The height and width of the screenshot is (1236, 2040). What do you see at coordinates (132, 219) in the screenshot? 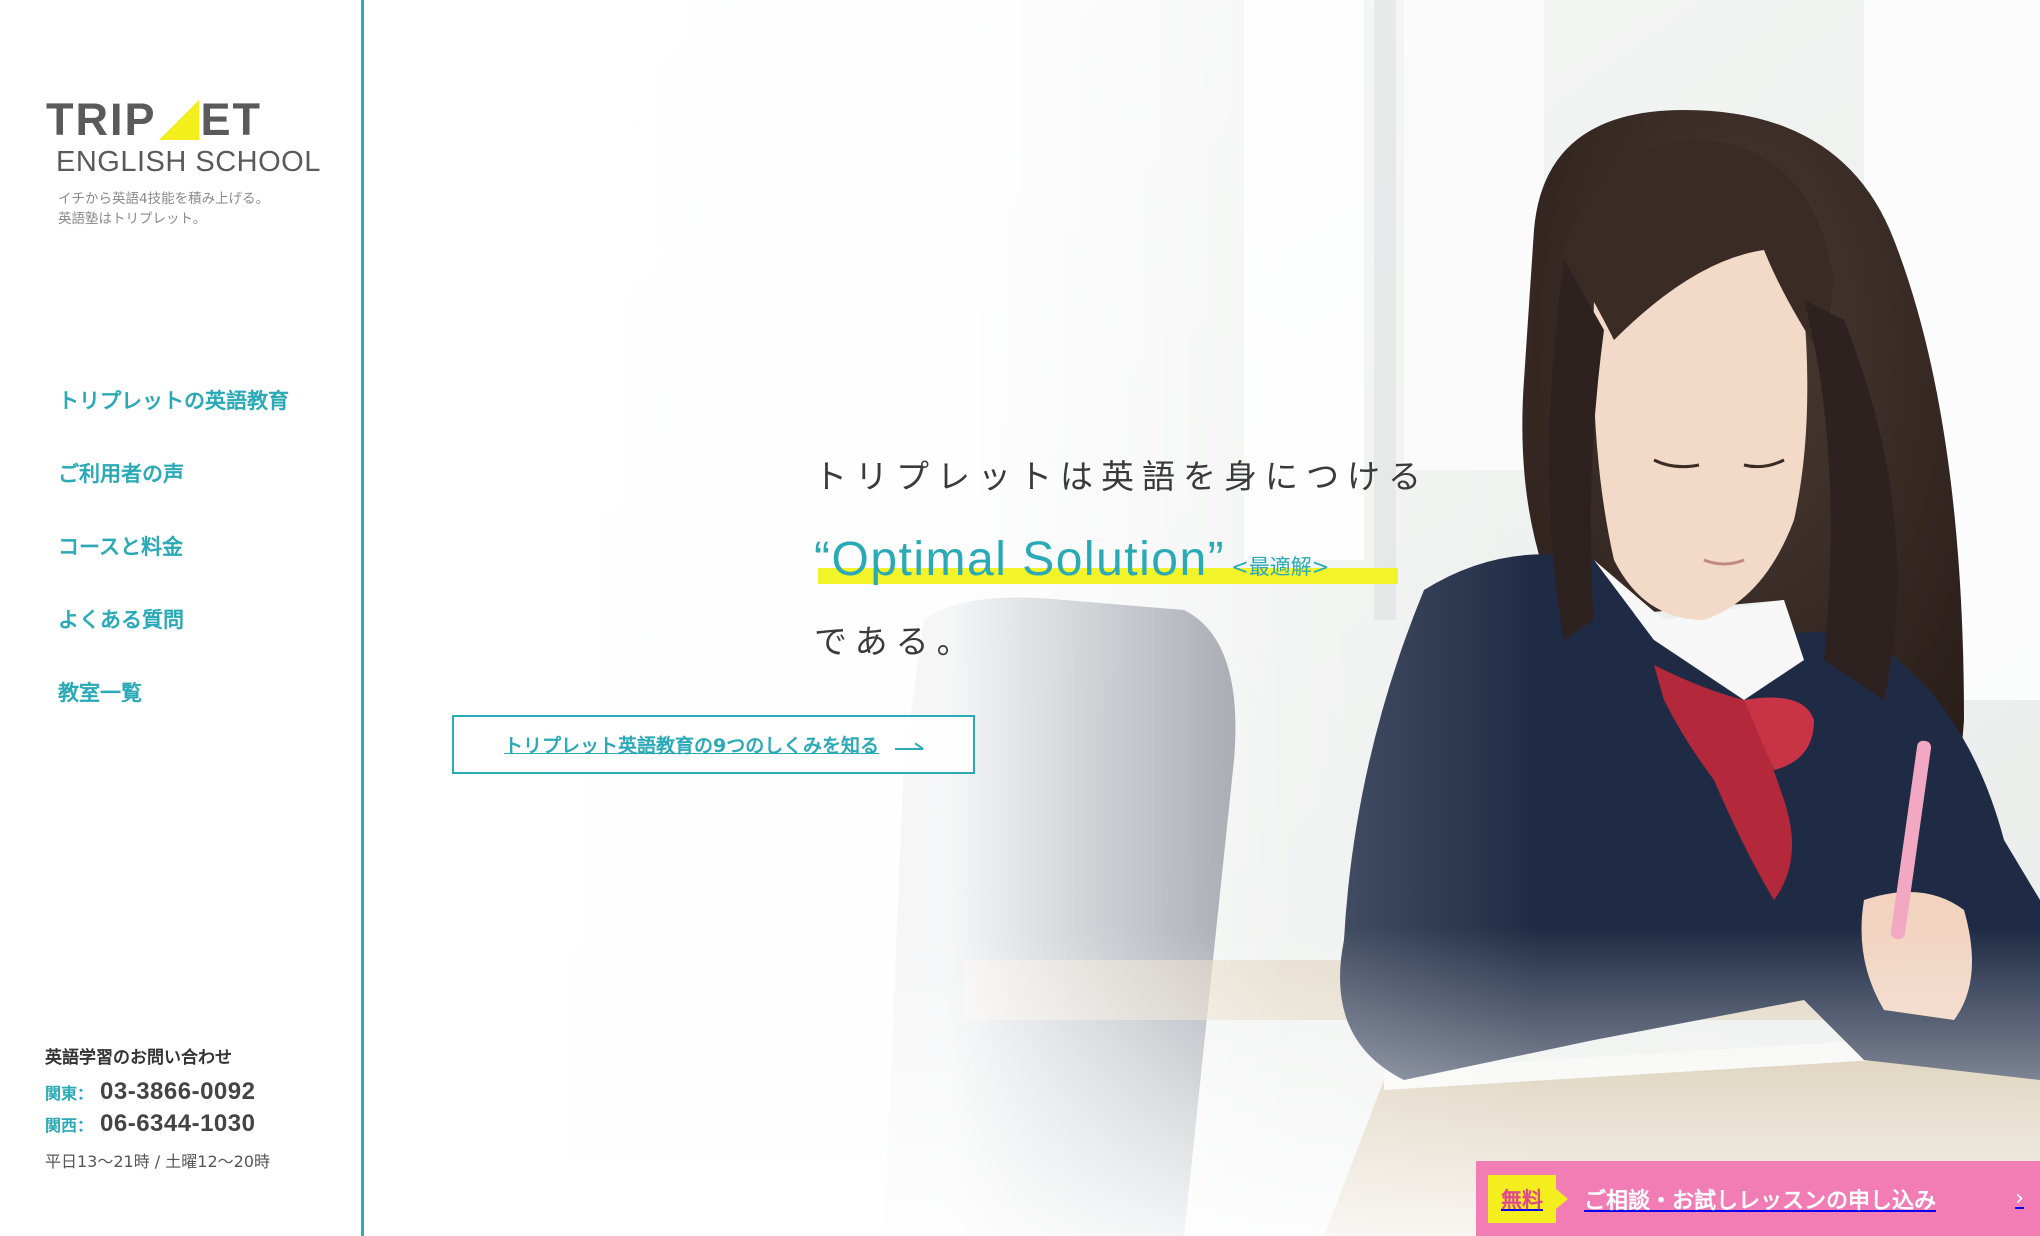
I see `tagline-line2: 英語塾はトリプレット。` at bounding box center [132, 219].